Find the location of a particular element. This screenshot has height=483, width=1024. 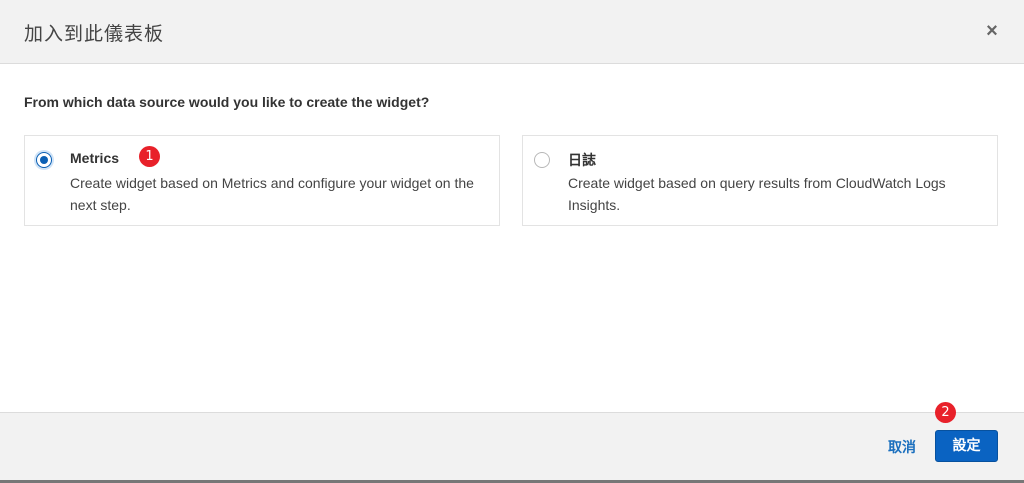

step-badge-2: 2 is located at coordinates (945, 412).